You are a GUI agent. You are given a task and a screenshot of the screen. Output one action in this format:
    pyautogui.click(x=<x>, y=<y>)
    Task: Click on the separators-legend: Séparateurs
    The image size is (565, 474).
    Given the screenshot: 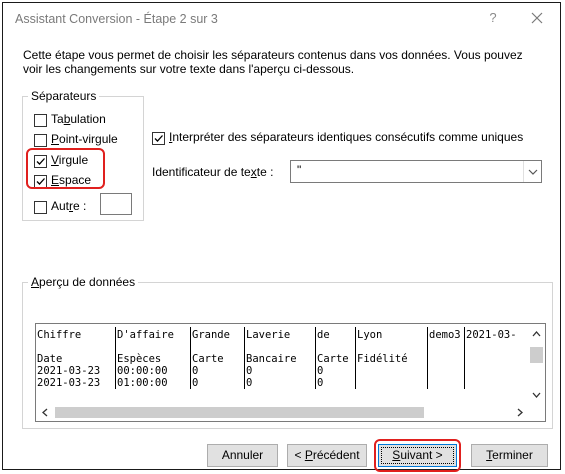 What is the action you would take?
    pyautogui.click(x=64, y=96)
    